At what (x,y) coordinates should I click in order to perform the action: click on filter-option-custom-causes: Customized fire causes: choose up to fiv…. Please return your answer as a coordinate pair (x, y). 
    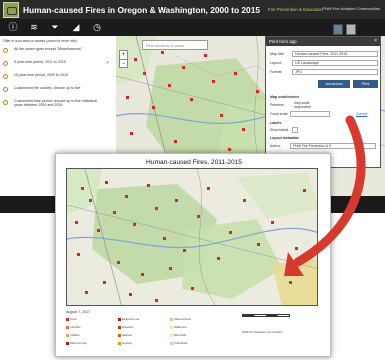
    Looking at the image, I should click on (59, 92).